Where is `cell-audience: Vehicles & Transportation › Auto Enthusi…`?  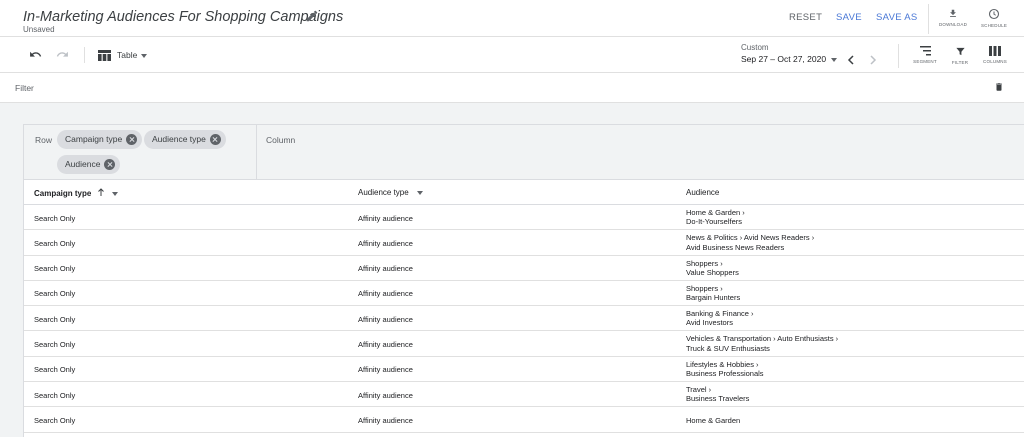
cell-audience: Vehicles & Transportation › Auto Enthusi… is located at coordinates (762, 343).